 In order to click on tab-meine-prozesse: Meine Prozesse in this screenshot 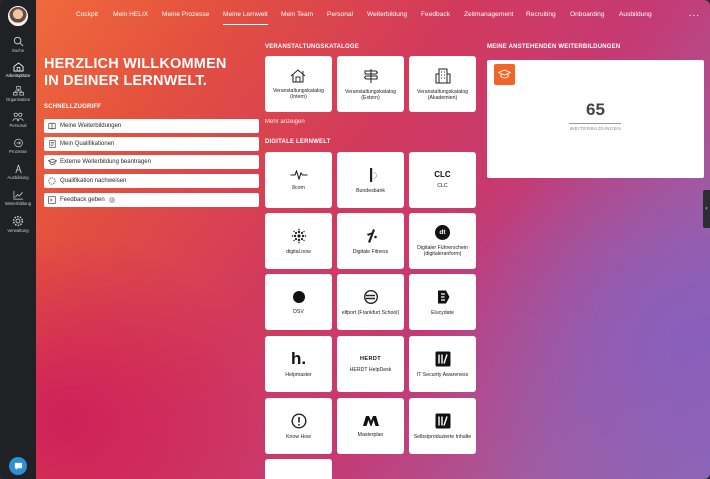, I will do `click(185, 14)`.